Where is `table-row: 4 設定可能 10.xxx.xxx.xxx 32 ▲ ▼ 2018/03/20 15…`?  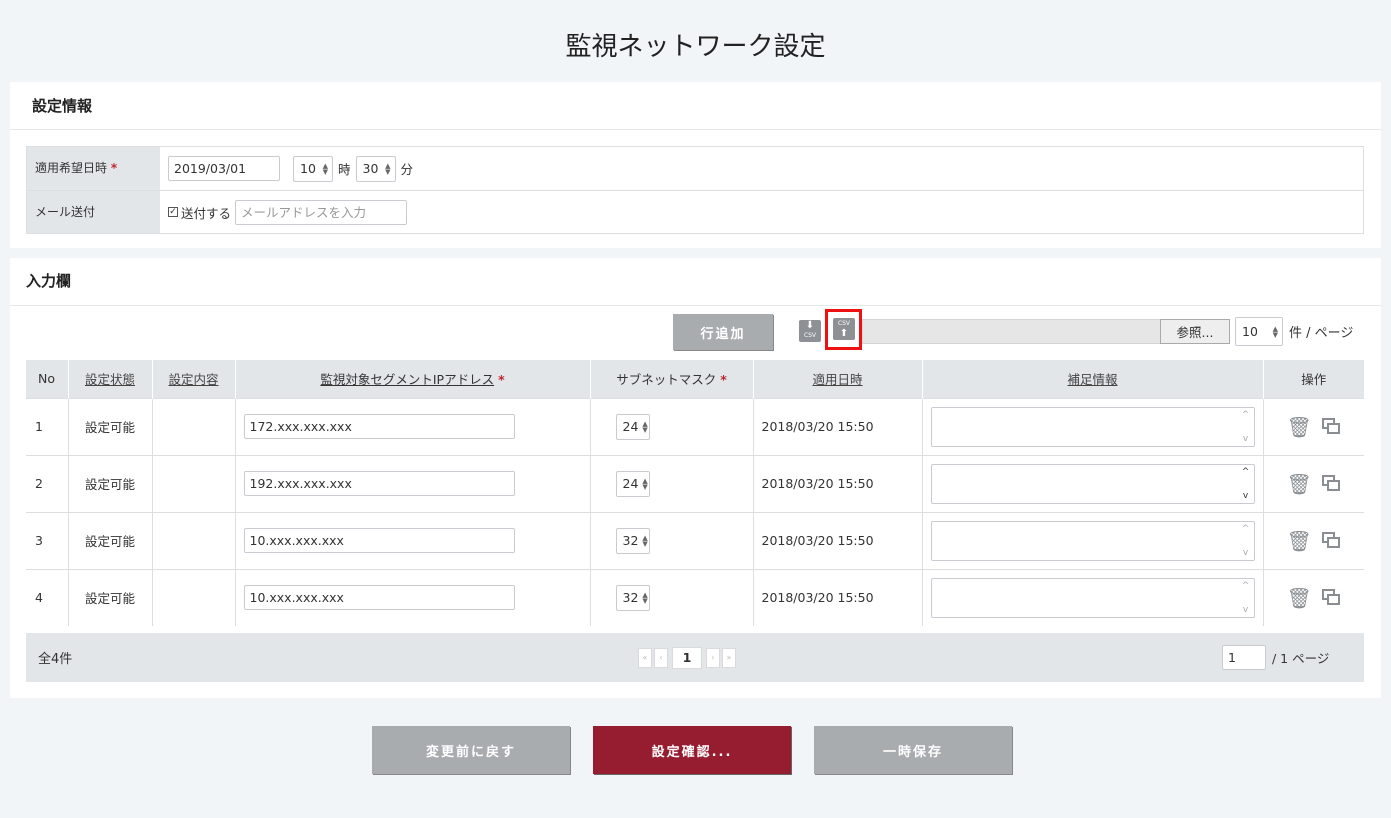 table-row: 4 設定可能 10.xxx.xxx.xxx 32 ▲ ▼ 2018/03/20 15… is located at coordinates (695, 597).